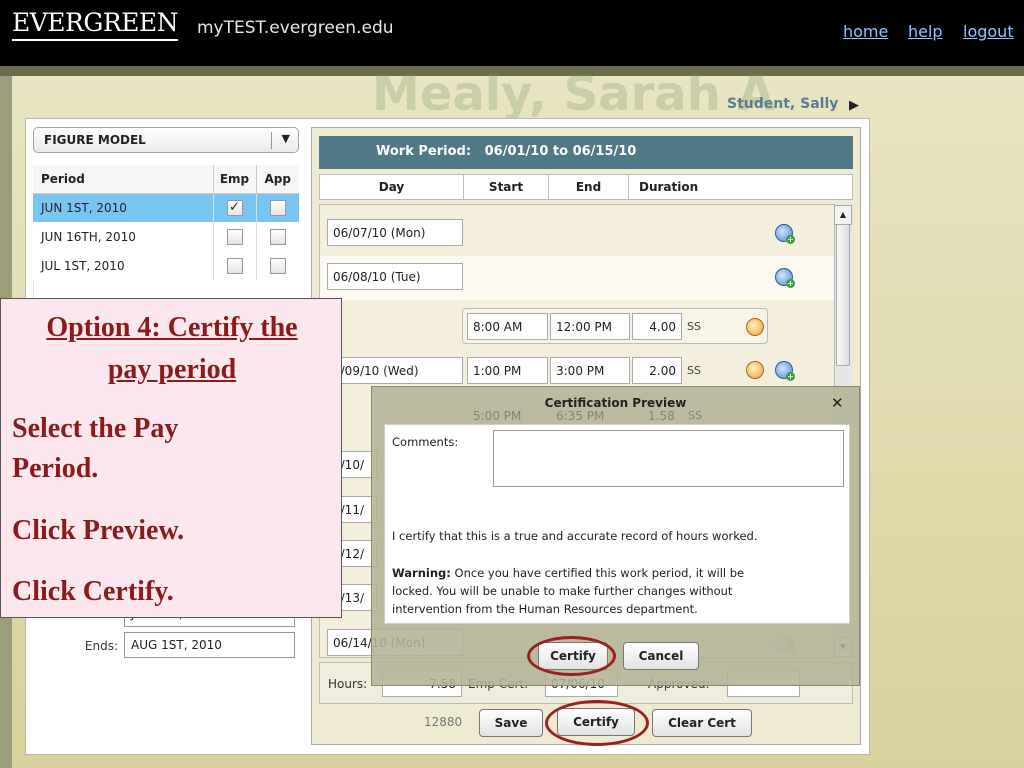  I want to click on table-row: JUN 16TH, 2010, so click(166, 236).